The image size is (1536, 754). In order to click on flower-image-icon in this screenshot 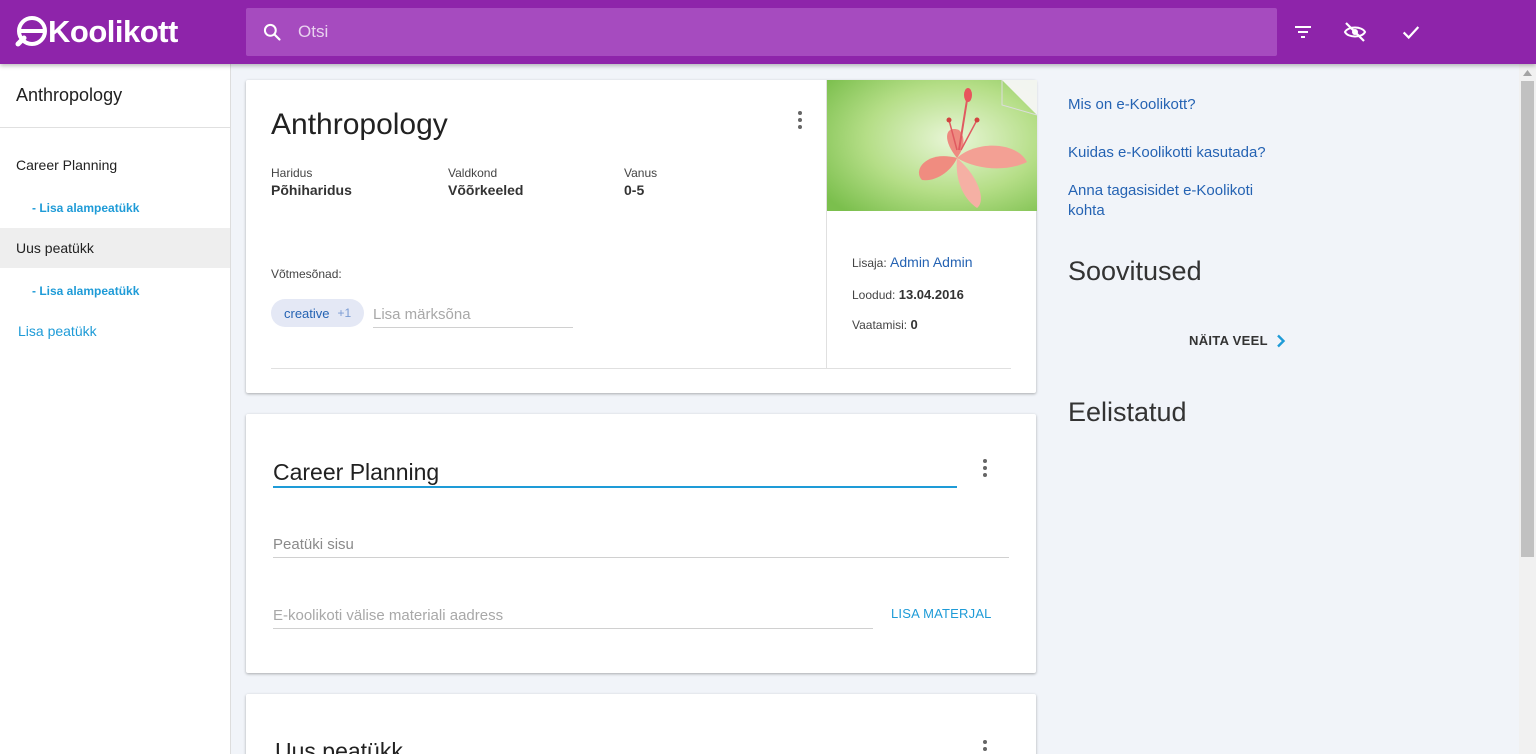, I will do `click(932, 145)`.